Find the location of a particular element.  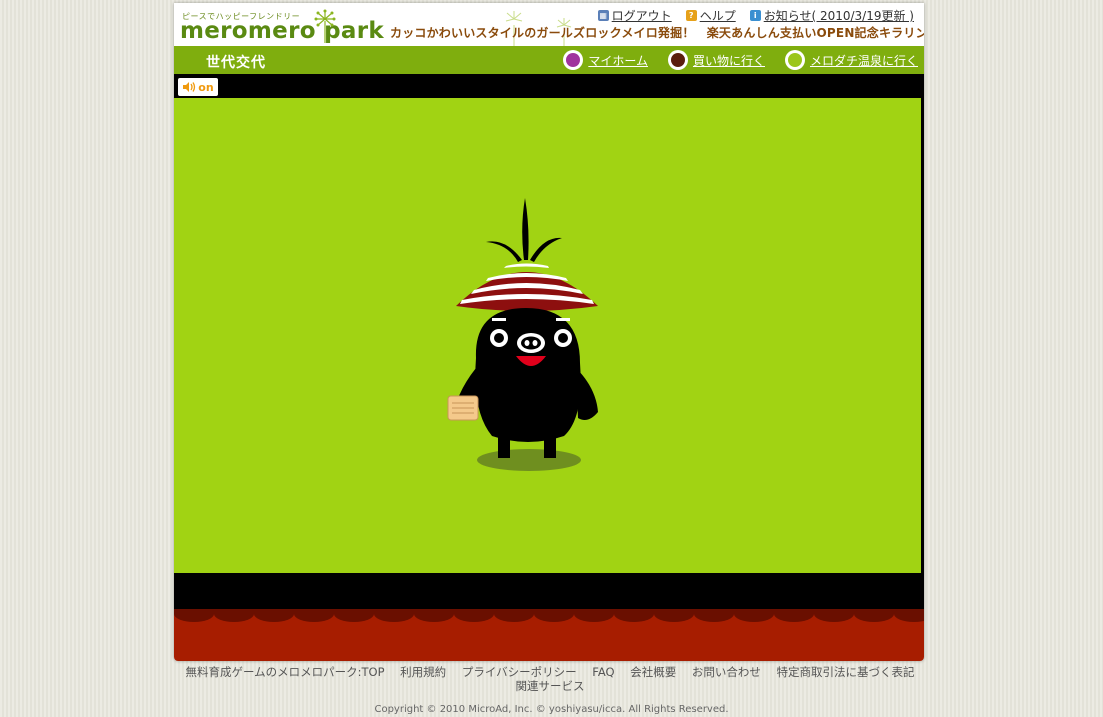

help-label: ヘルプ is located at coordinates (718, 15).